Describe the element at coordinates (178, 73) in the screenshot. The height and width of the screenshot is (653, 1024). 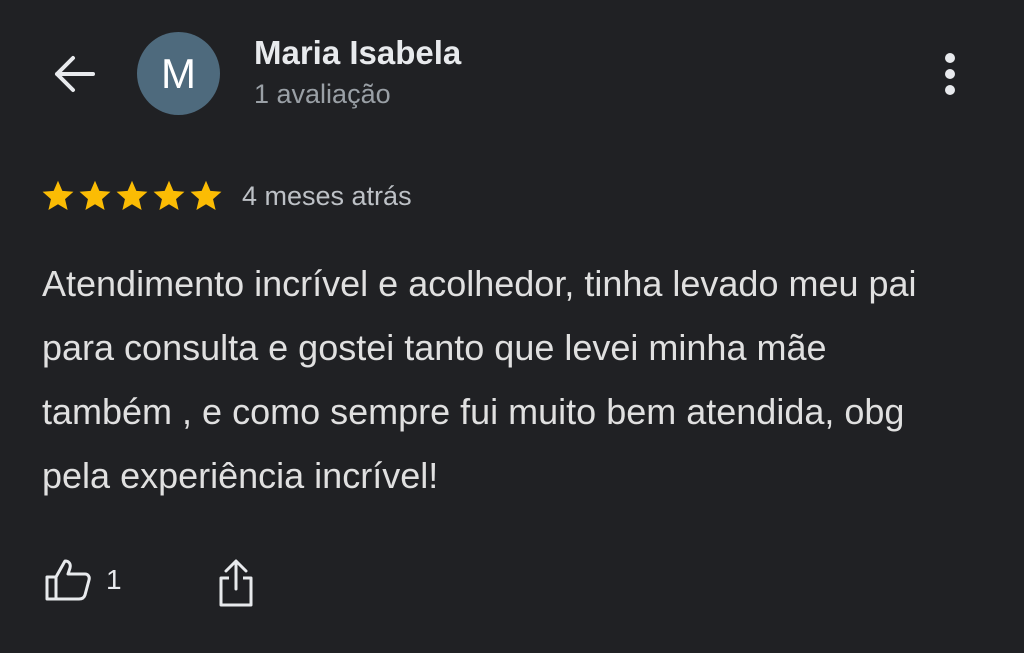
I see `avatar: M` at that location.